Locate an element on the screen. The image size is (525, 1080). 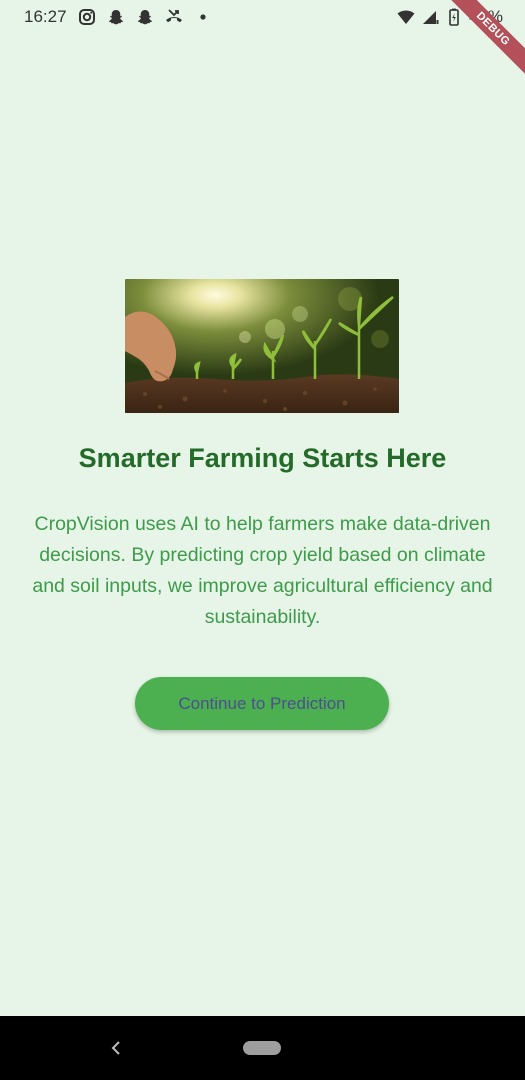
status-left: 16:27 is located at coordinates (118, 17).